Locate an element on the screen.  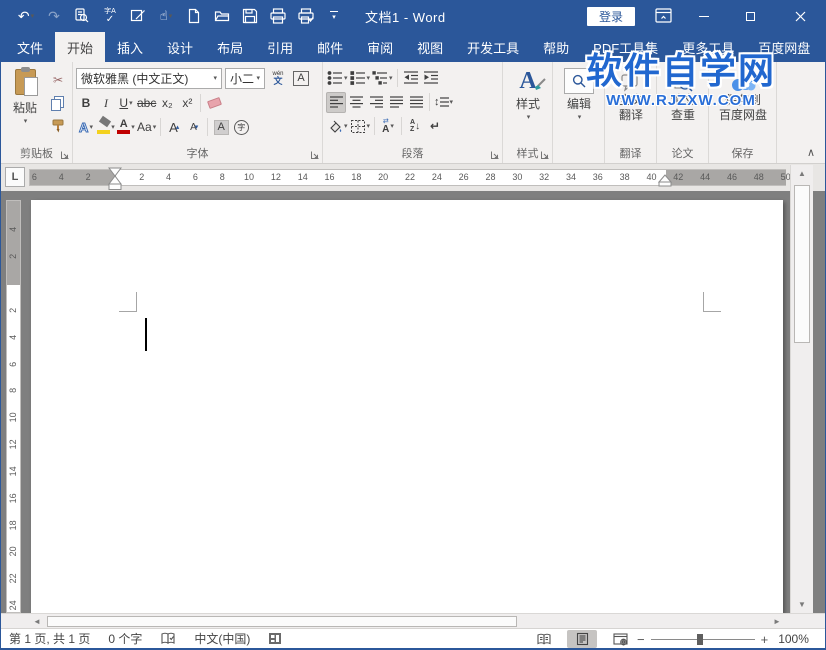
indent-markers is located at coordinates (114, 179).